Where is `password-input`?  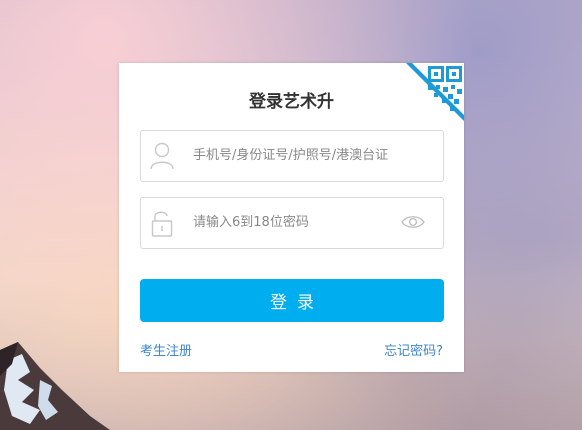
password-input is located at coordinates (293, 222).